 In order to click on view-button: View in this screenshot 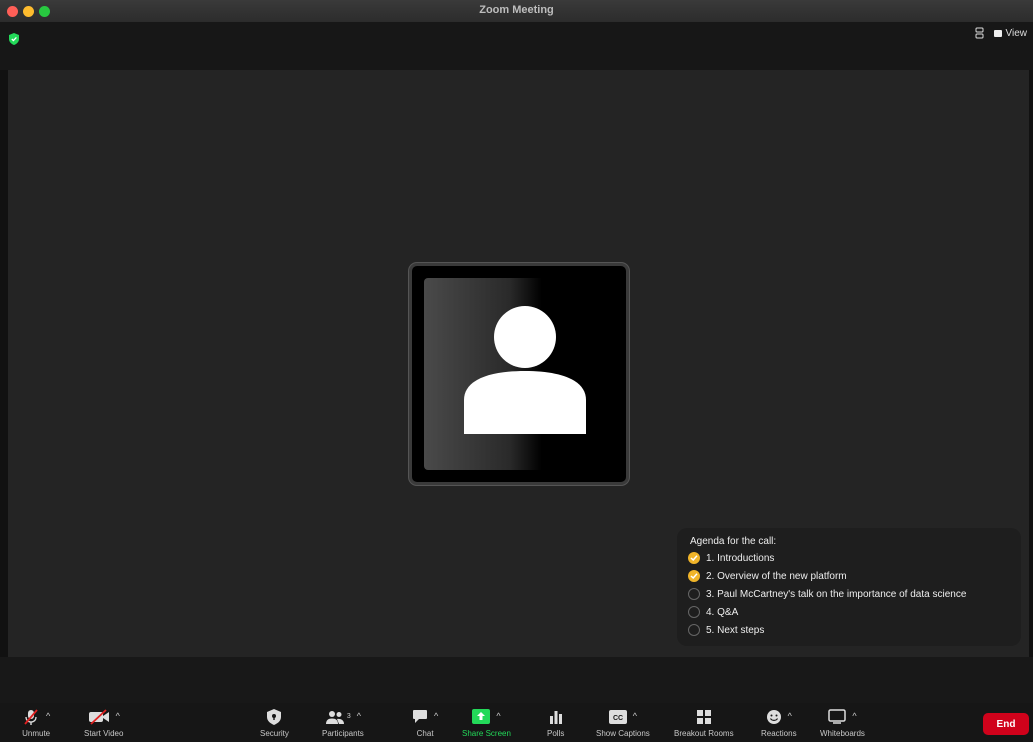, I will do `click(1010, 33)`.